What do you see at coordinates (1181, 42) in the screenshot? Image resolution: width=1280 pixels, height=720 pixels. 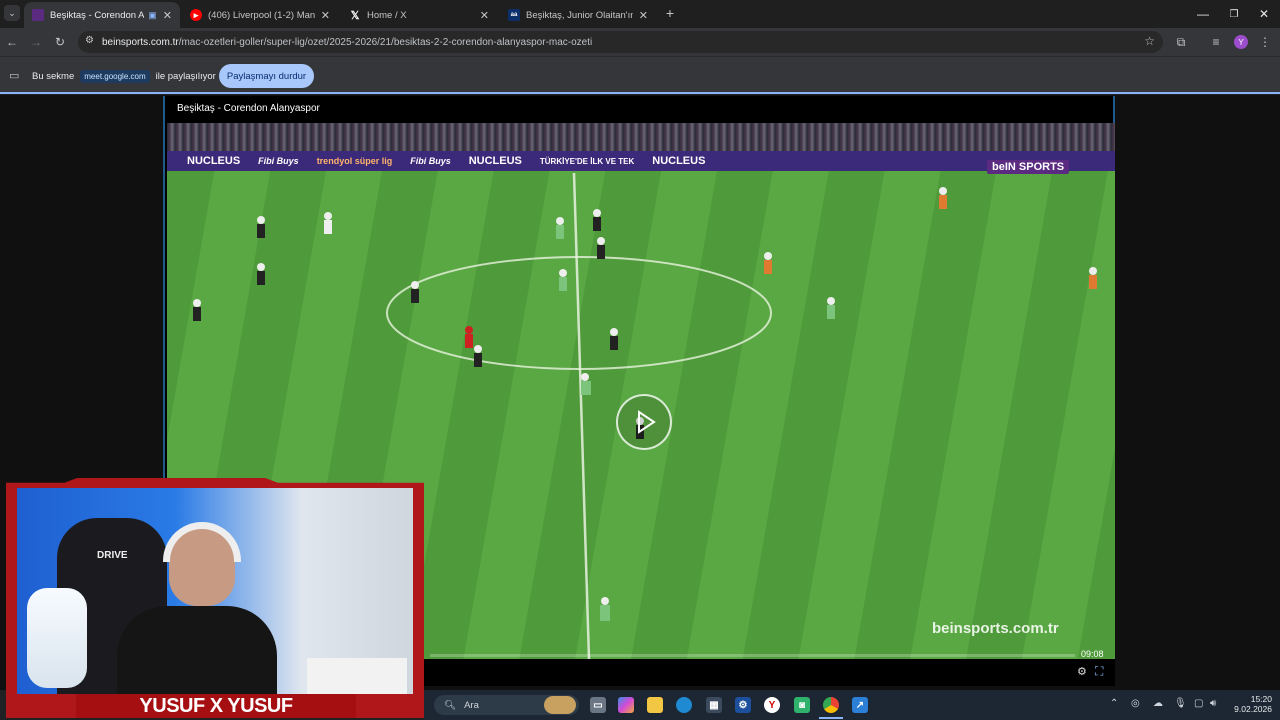 I see `extensions-icon: ⧉` at bounding box center [1181, 42].